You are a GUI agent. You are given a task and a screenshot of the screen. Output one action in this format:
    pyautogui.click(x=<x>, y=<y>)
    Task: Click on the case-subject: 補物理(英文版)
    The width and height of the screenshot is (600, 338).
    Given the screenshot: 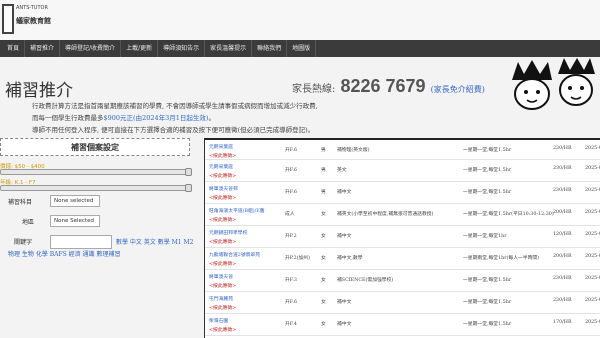 What is the action you would take?
    pyautogui.click(x=353, y=150)
    